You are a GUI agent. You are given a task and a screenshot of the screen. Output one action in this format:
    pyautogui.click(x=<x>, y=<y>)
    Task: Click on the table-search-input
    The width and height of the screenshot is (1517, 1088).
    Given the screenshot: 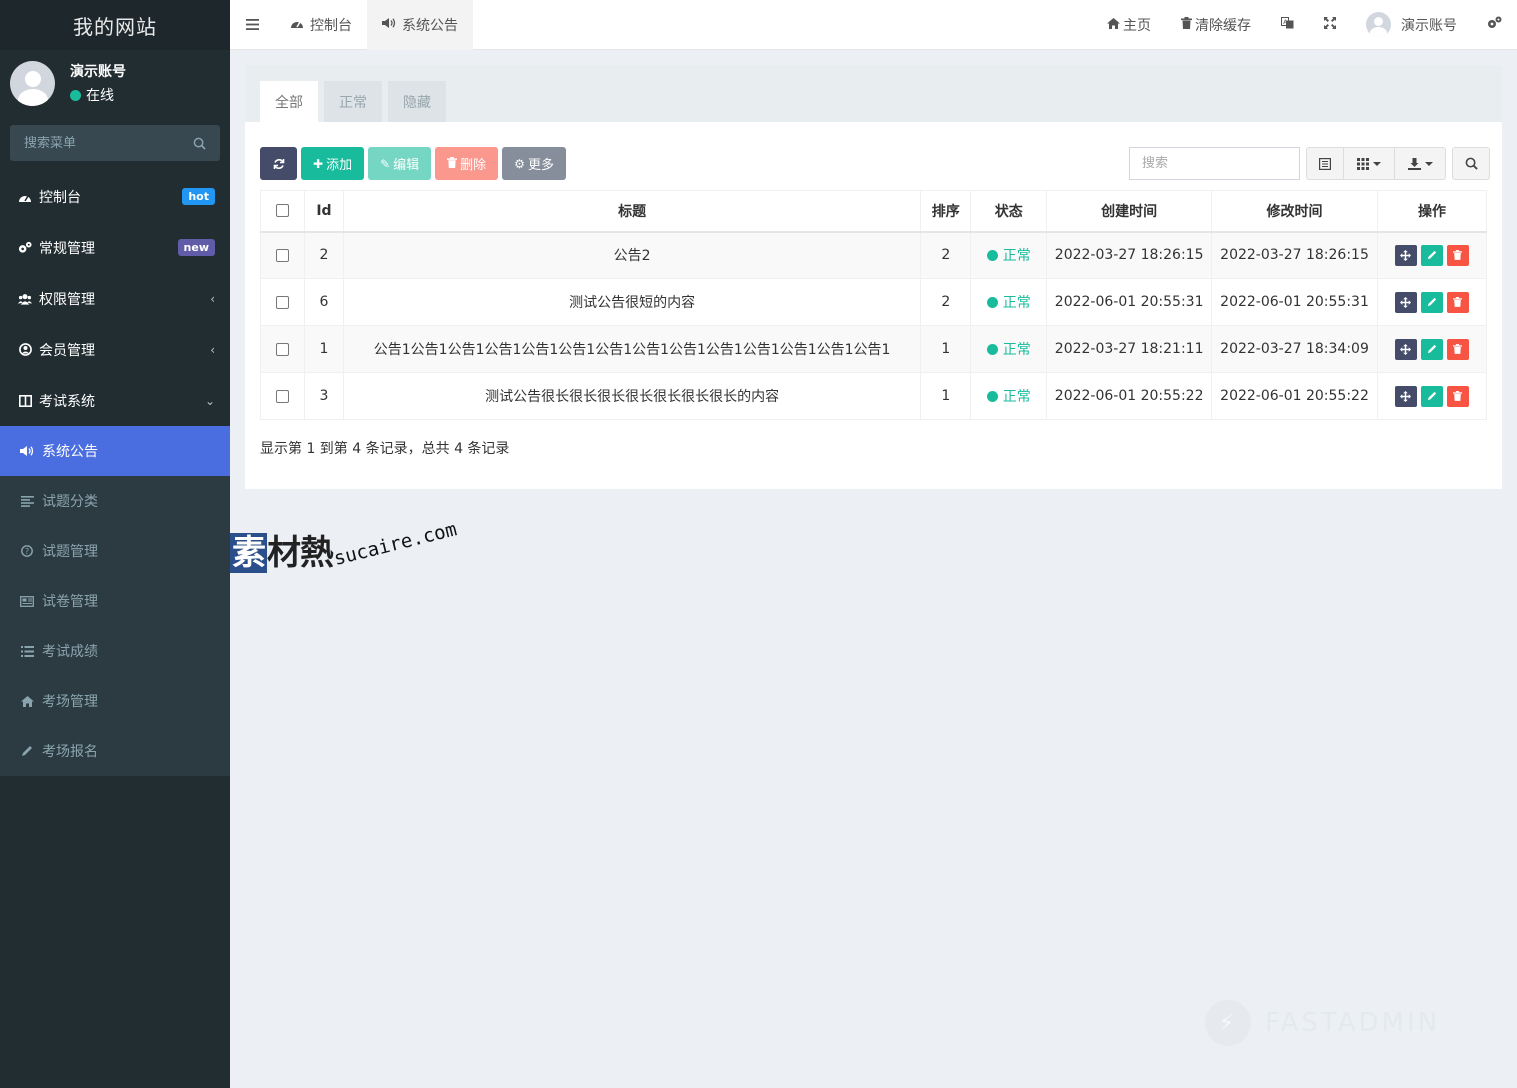 What is the action you would take?
    pyautogui.click(x=1214, y=163)
    